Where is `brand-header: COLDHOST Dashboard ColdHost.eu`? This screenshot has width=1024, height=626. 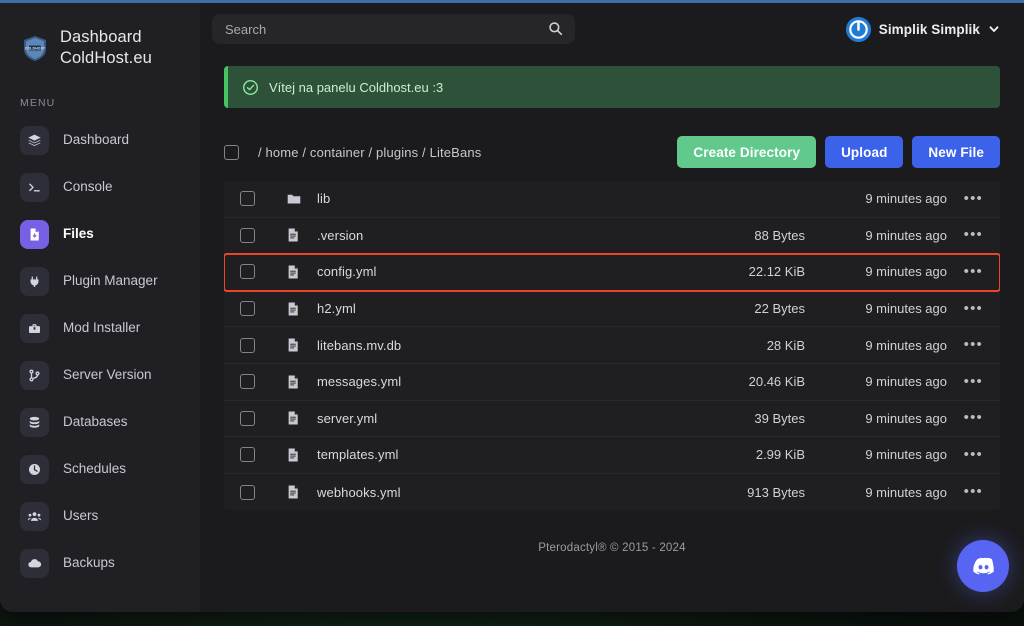 brand-header: COLDHOST Dashboard ColdHost.eu is located at coordinates (100, 48).